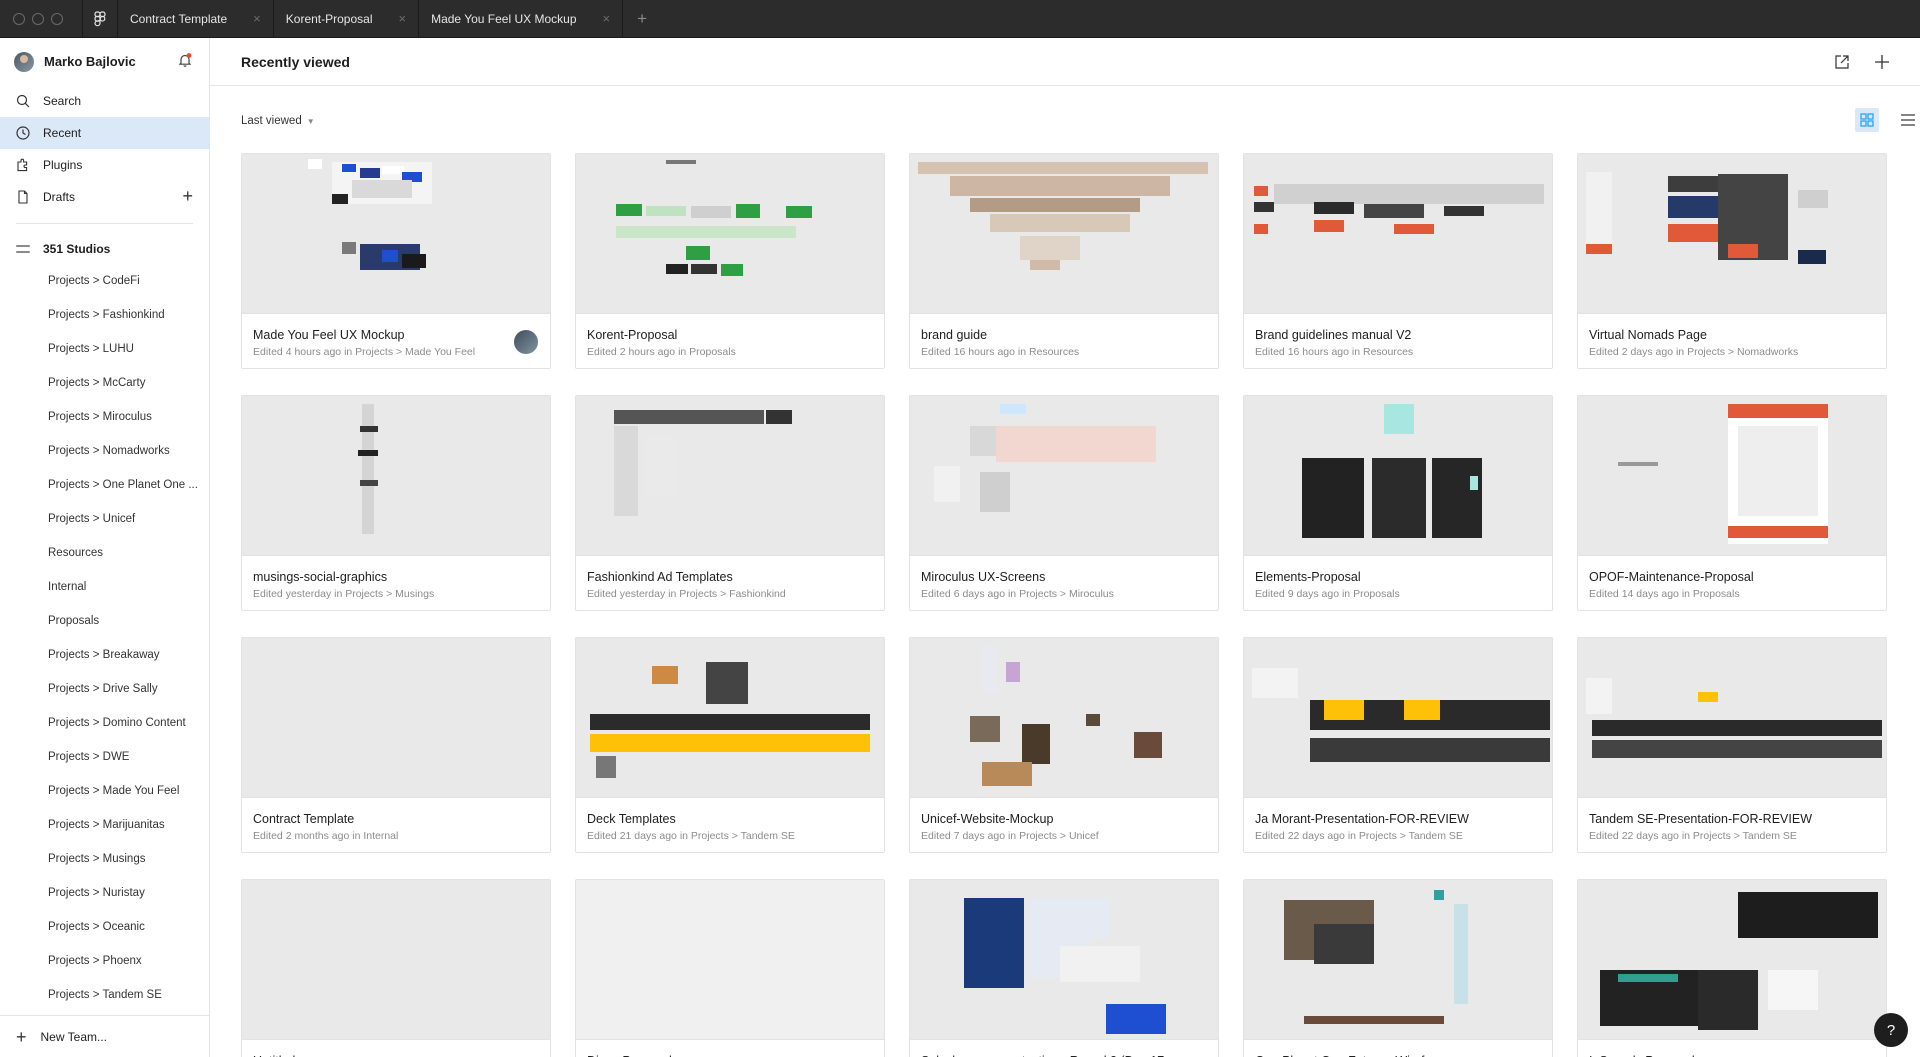  What do you see at coordinates (1891, 1030) in the screenshot?
I see `help-button: ?` at bounding box center [1891, 1030].